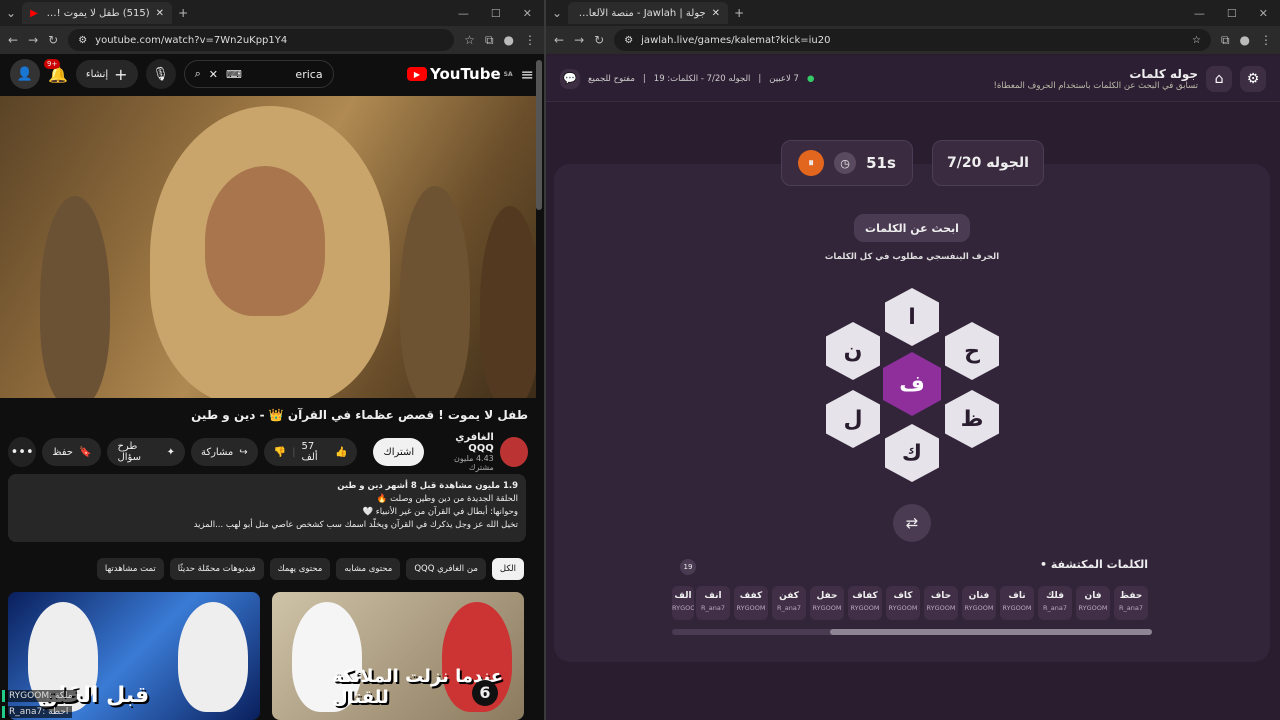  What do you see at coordinates (991, 632) in the screenshot?
I see `words-scrollbar-thumb` at bounding box center [991, 632].